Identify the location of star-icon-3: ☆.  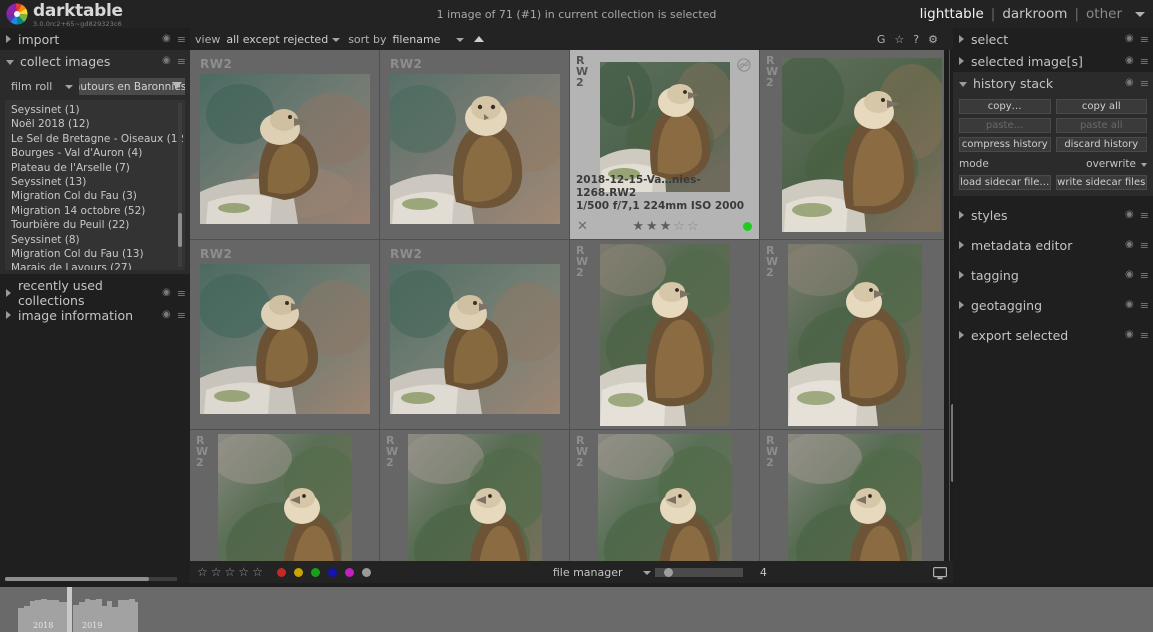
(230, 572).